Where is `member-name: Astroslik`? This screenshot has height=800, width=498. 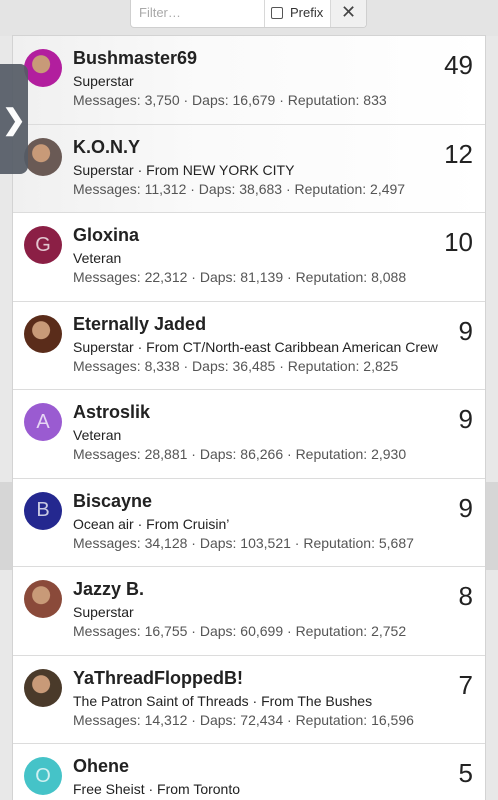 member-name: Astroslik is located at coordinates (111, 412).